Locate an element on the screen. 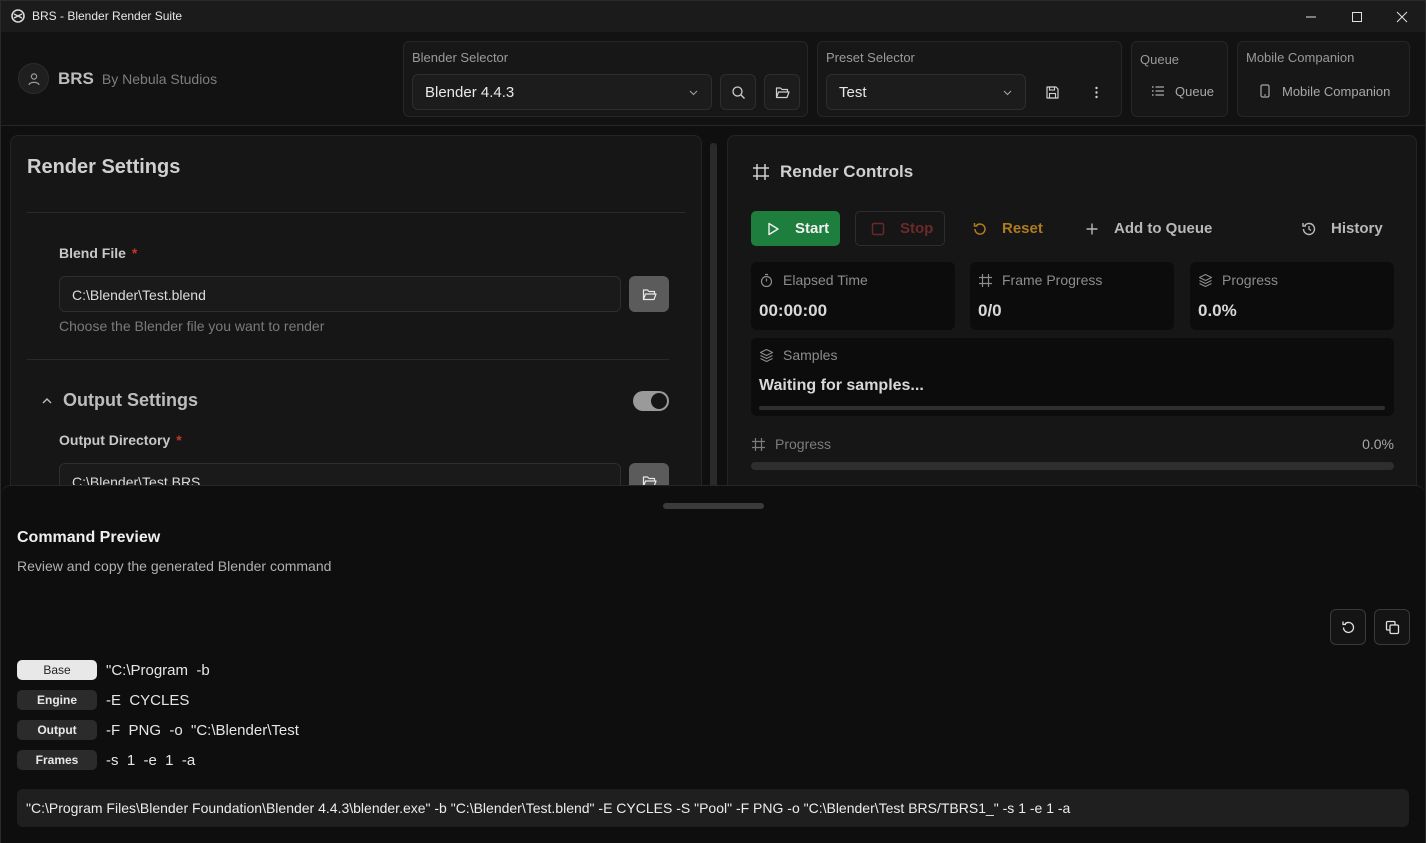  frame-progress-label-text: Frame Progress is located at coordinates (1052, 280).